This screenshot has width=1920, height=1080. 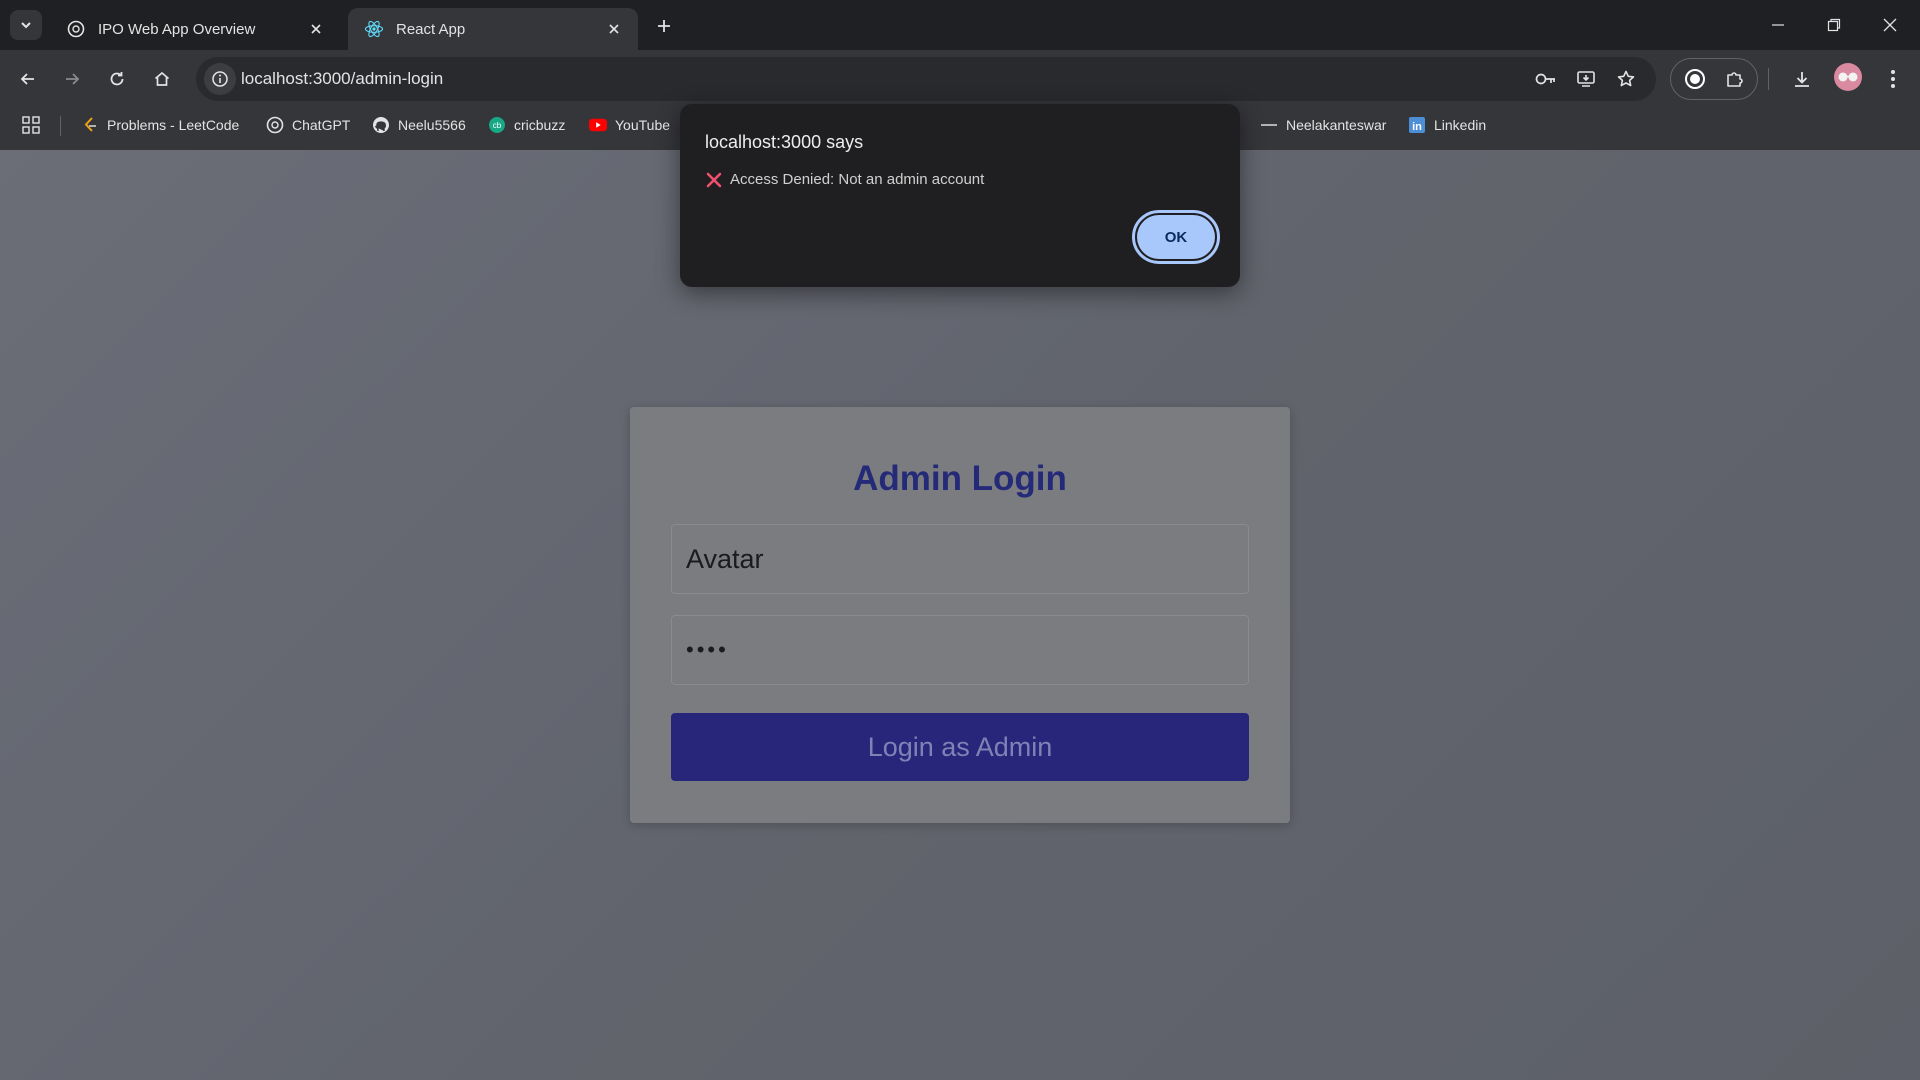 I want to click on home-button, so click(x=162, y=79).